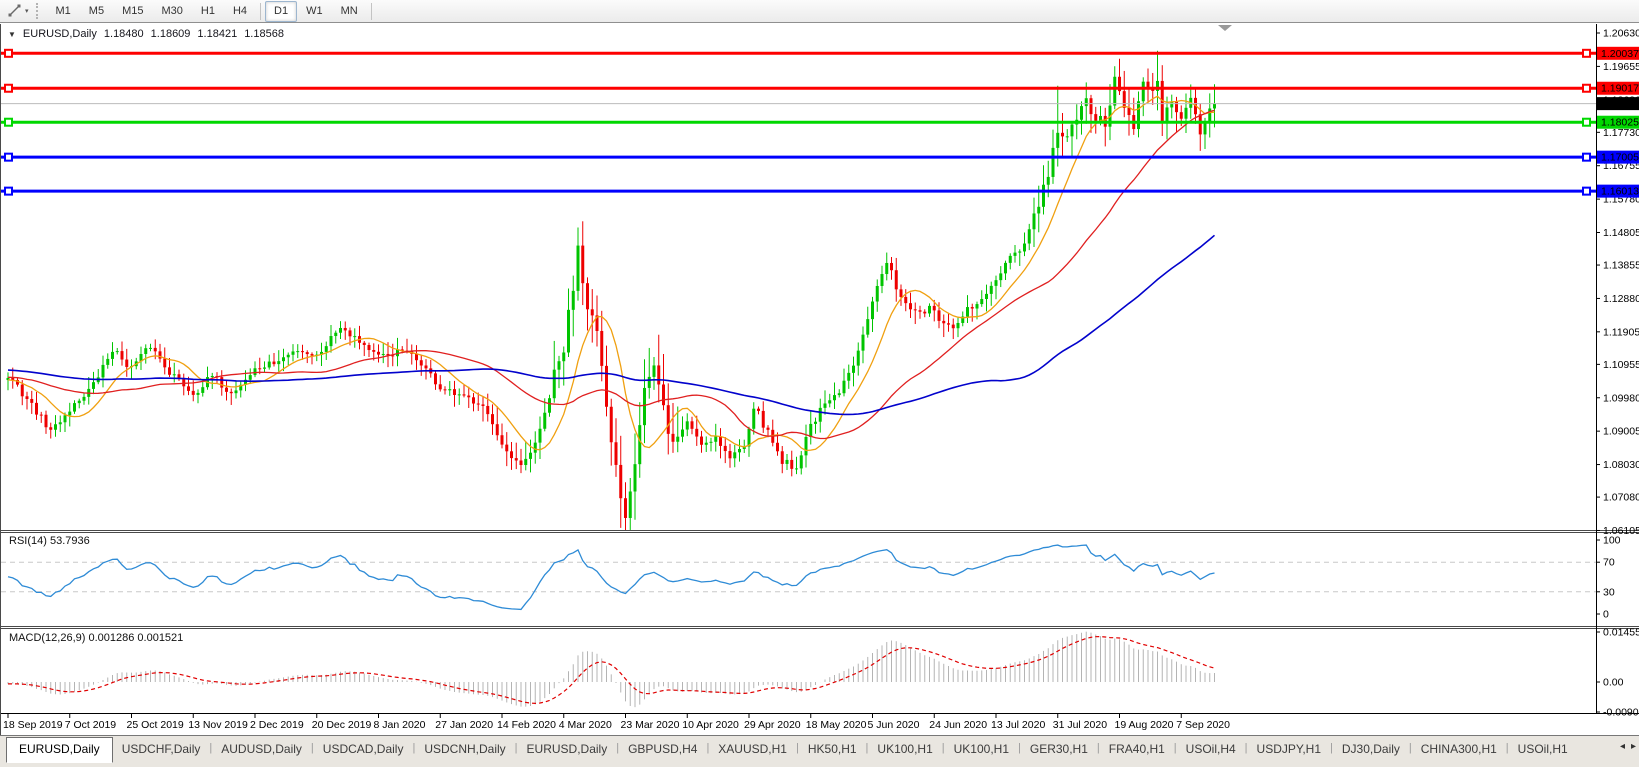 This screenshot has width=1639, height=767. Describe the element at coordinates (611, 577) in the screenshot. I see `rsi-line` at that location.